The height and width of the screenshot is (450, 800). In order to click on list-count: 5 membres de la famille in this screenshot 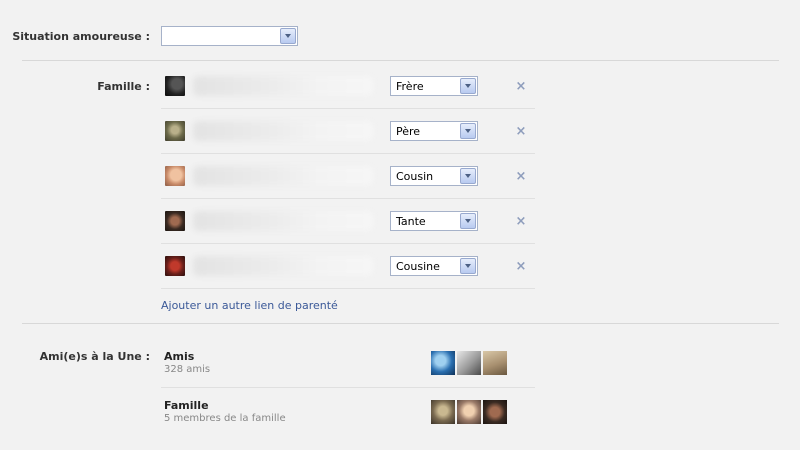, I will do `click(225, 418)`.